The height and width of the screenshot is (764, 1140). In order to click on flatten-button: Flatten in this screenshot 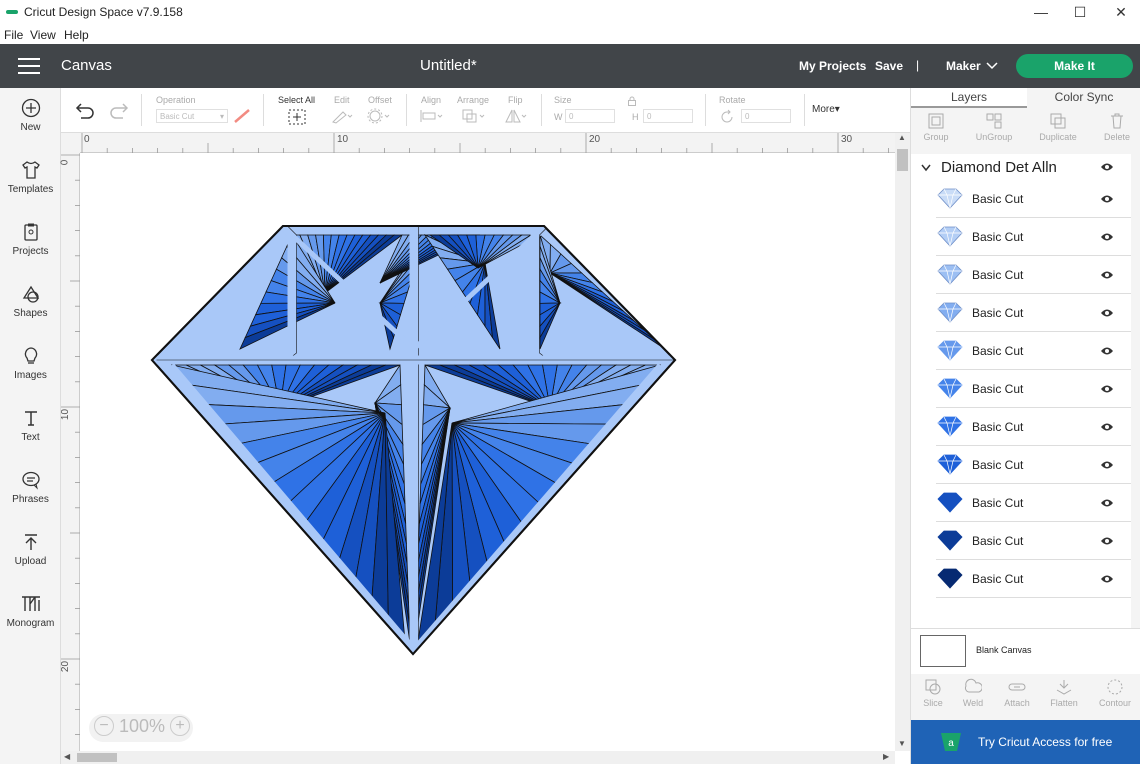, I will do `click(1064, 693)`.